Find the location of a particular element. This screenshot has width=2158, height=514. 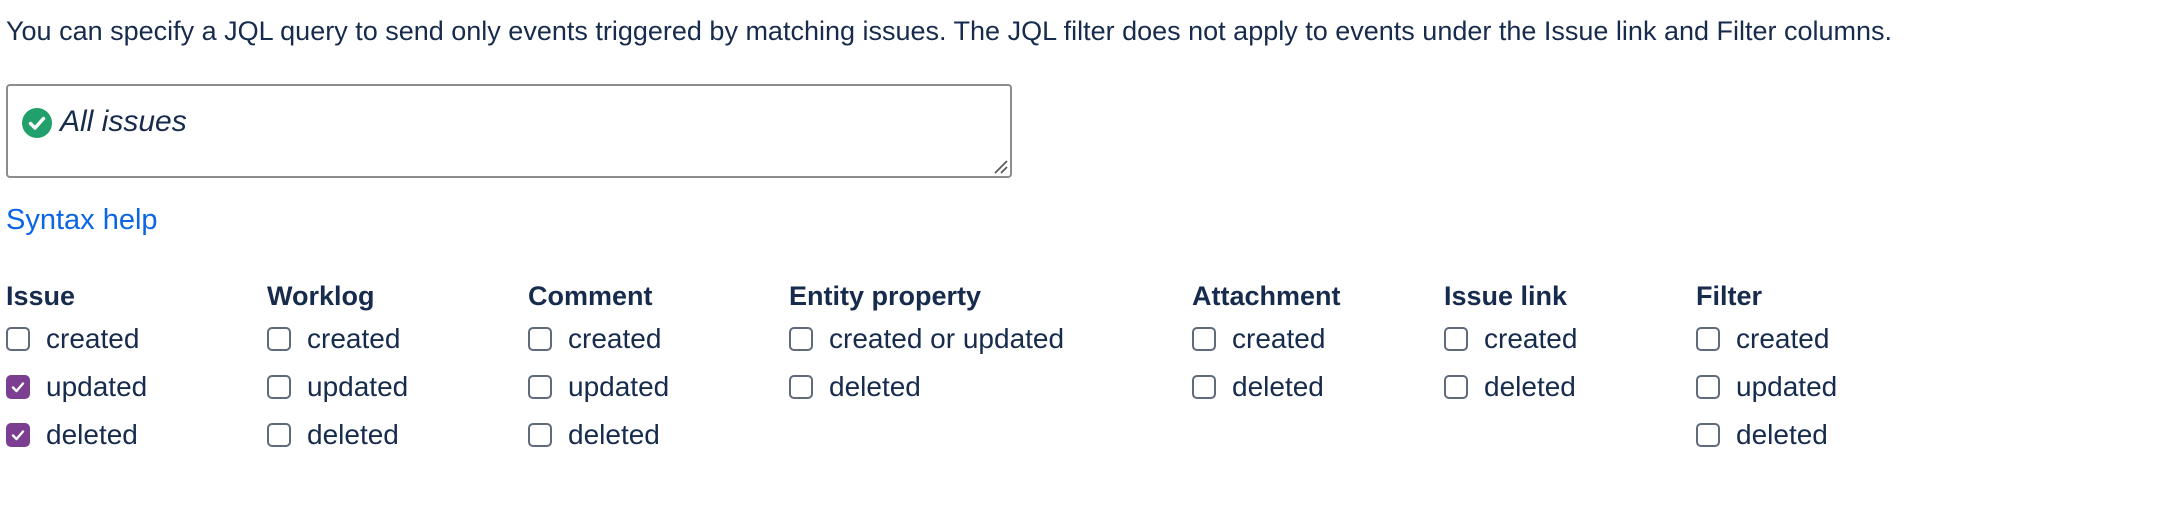

column-heading: Issue is located at coordinates (41, 296).